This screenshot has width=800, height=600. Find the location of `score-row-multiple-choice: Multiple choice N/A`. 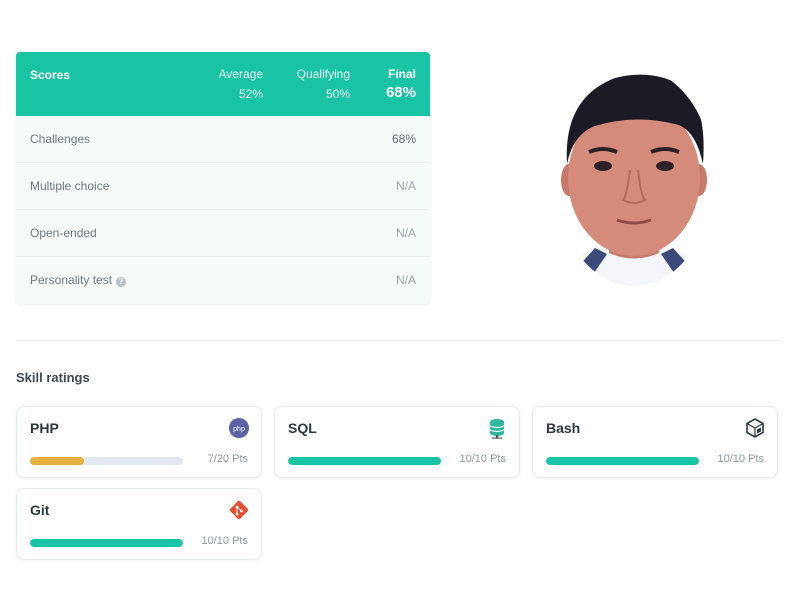

score-row-multiple-choice: Multiple choice N/A is located at coordinates (223, 186).